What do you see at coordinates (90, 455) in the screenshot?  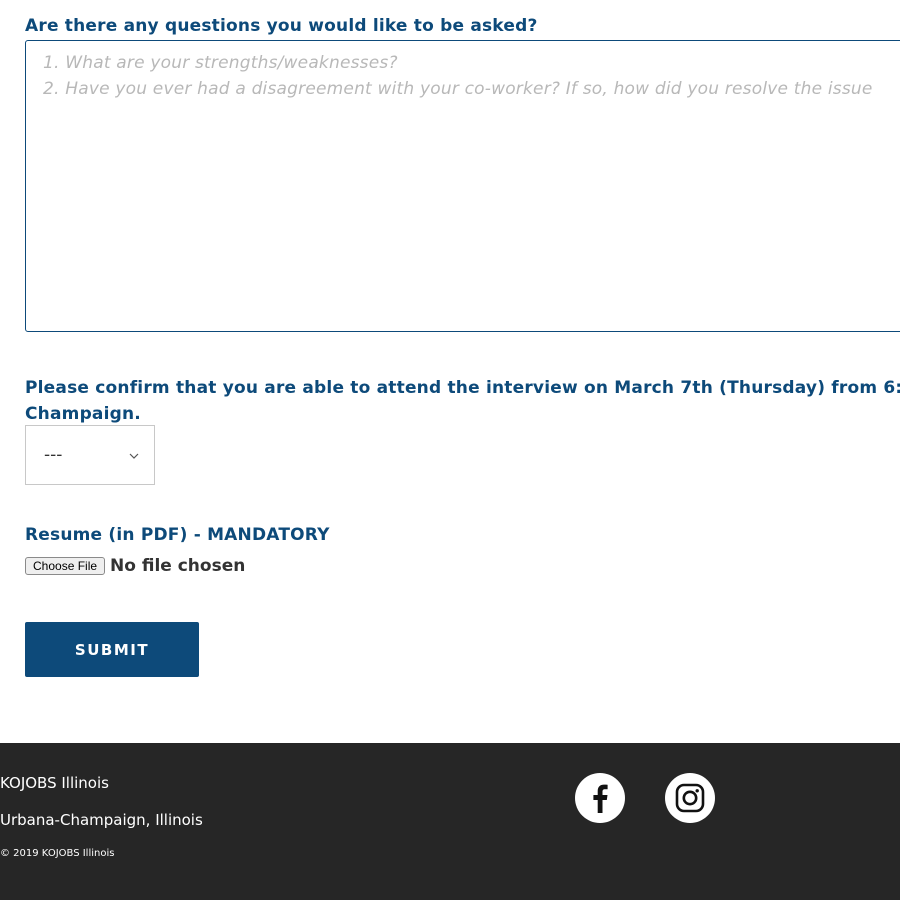 I see `interview-confirm-select: ---` at bounding box center [90, 455].